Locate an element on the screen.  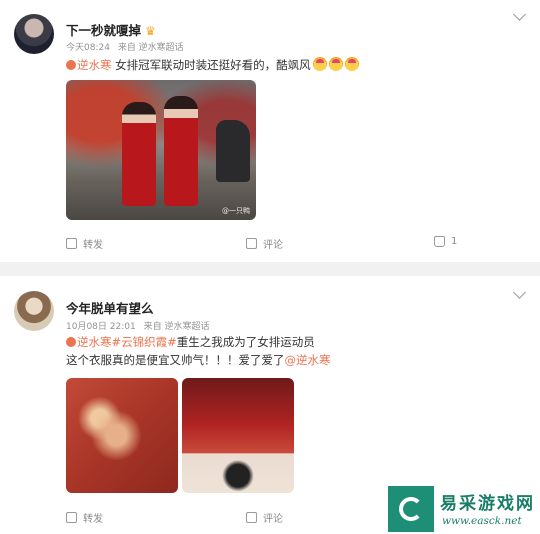
post-image: @一只鸭 is located at coordinates (161, 150).